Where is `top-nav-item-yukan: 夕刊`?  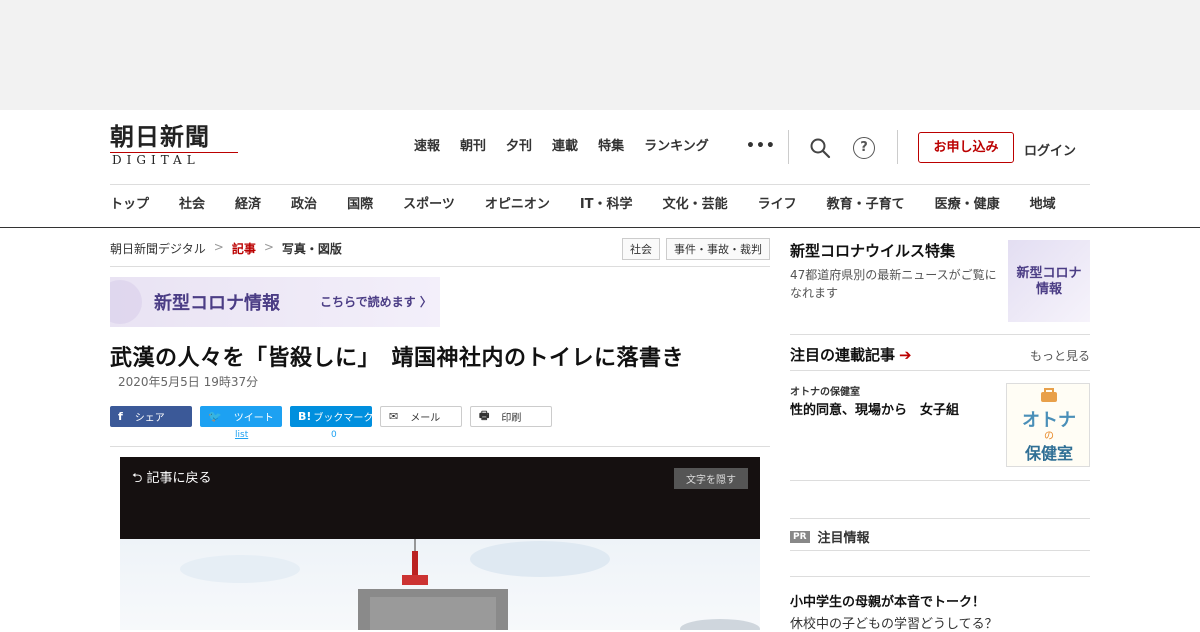
top-nav-item-yukan: 夕刊 is located at coordinates (519, 147).